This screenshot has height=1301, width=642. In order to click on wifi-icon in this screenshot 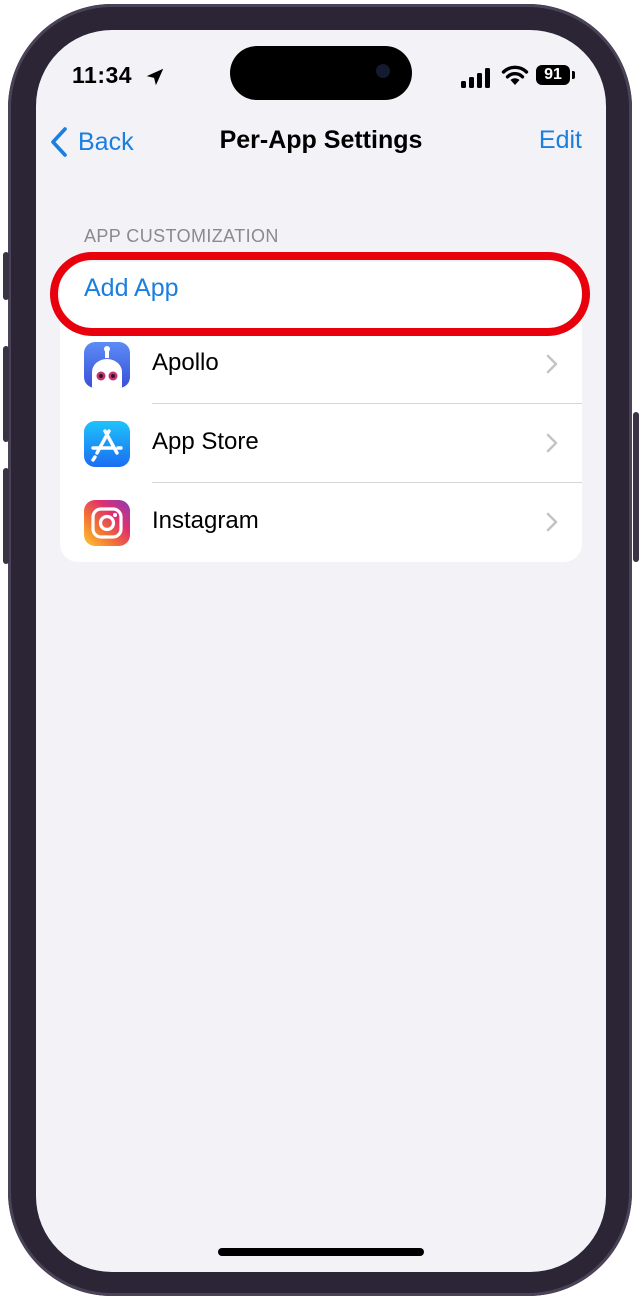, I will do `click(515, 75)`.